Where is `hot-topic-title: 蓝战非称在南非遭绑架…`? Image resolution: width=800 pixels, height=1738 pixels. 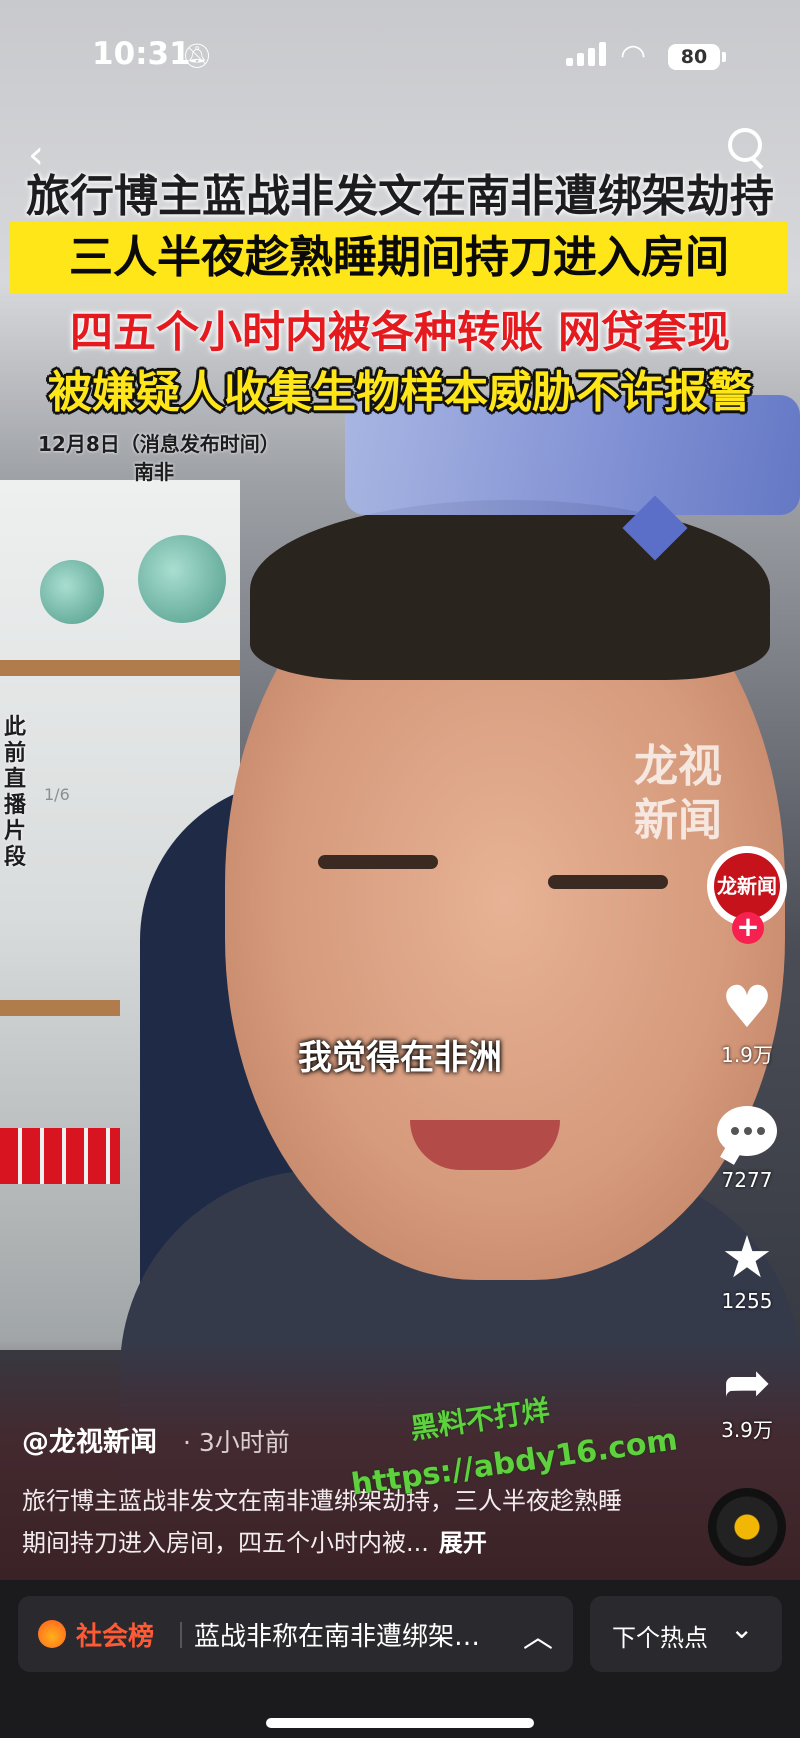
hot-topic-title: 蓝战非称在南非遭绑架… is located at coordinates (337, 1637).